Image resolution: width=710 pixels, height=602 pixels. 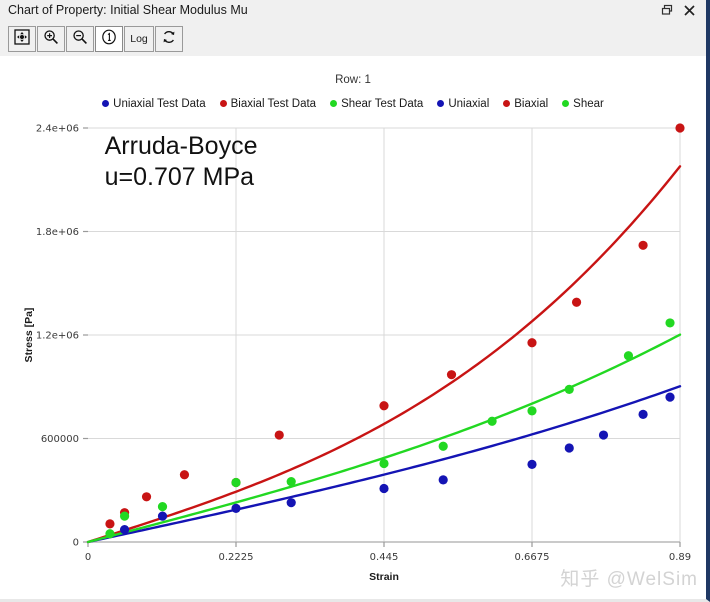 I want to click on fit-to-window-button, so click(x=22, y=39).